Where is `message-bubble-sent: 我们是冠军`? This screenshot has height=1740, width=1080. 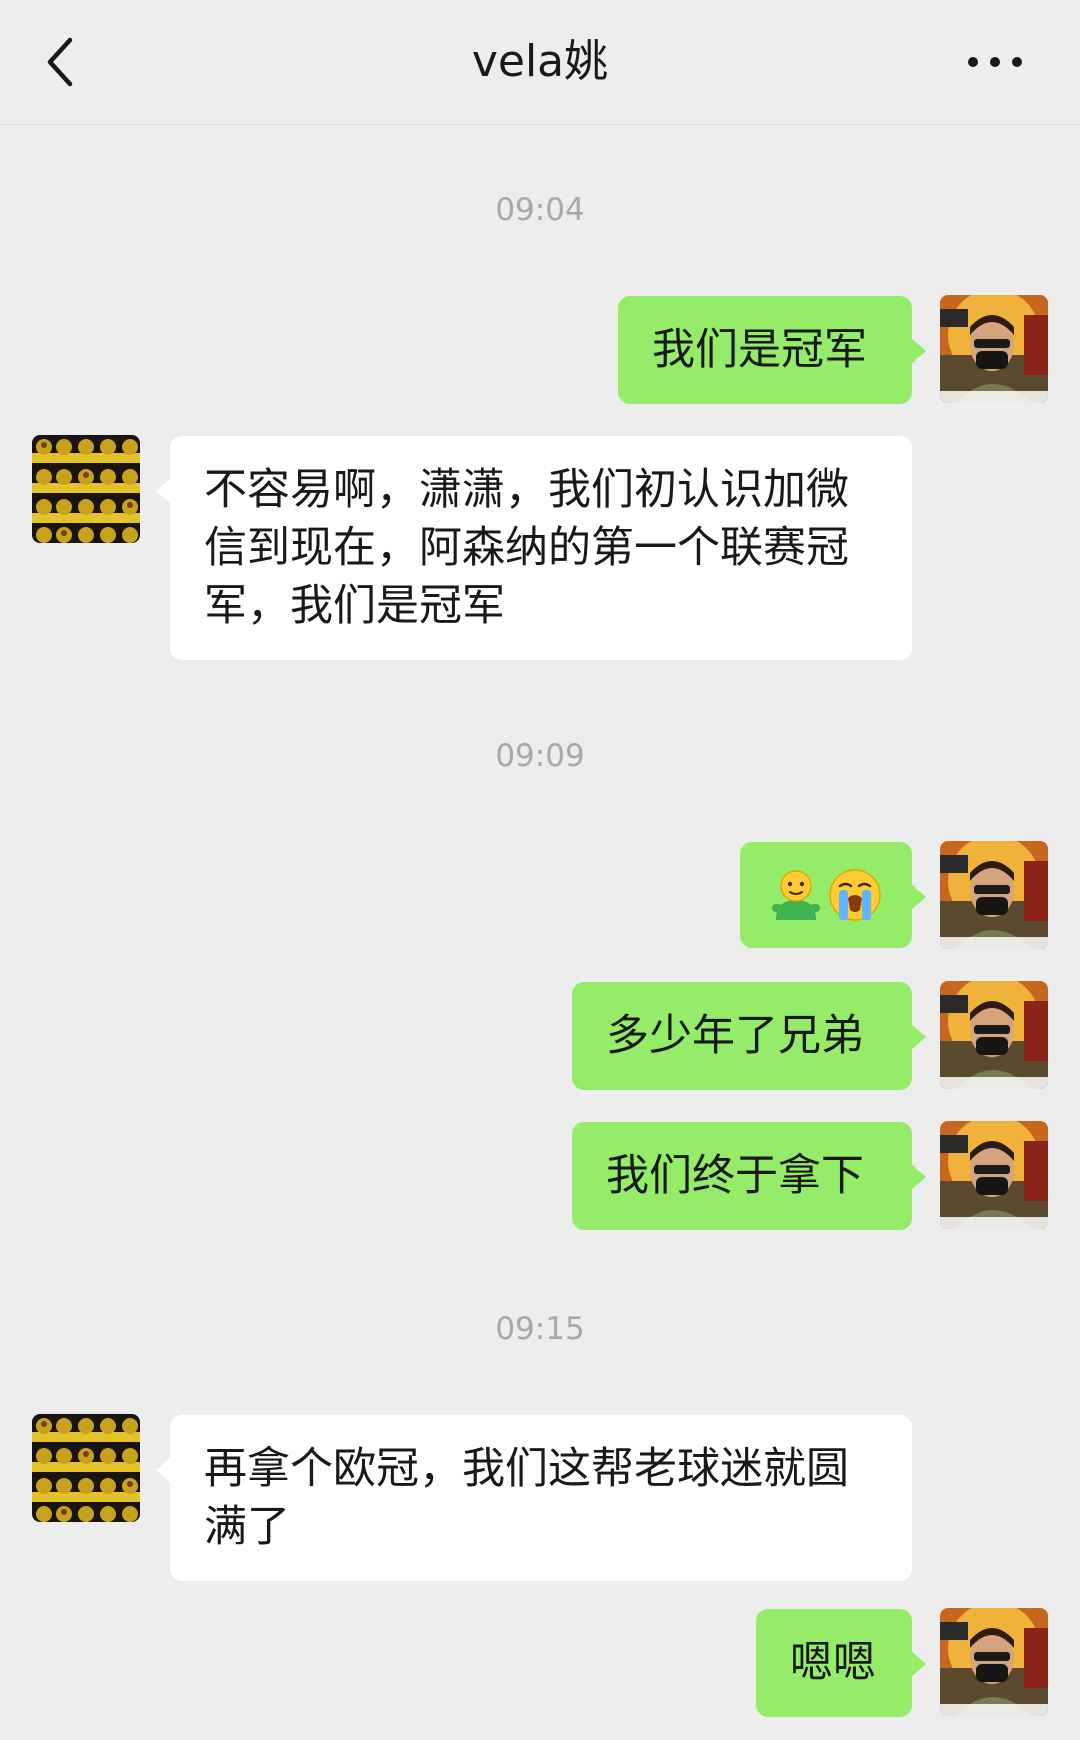 message-bubble-sent: 我们是冠军 is located at coordinates (772, 350).